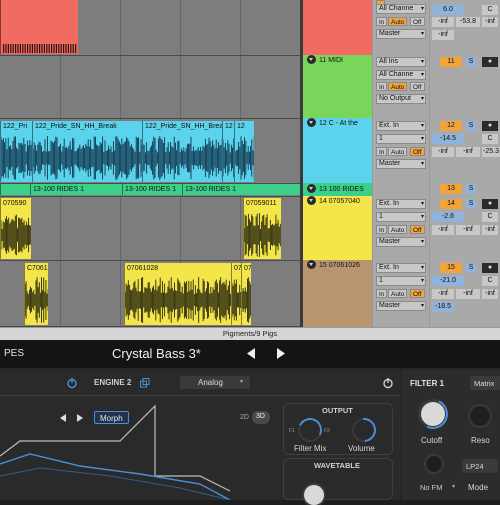 Image resolution: width=500 pixels, height=505 pixels. What do you see at coordinates (244, 151) in the screenshot?
I see `audio-clip-blue-5: 12` at bounding box center [244, 151].